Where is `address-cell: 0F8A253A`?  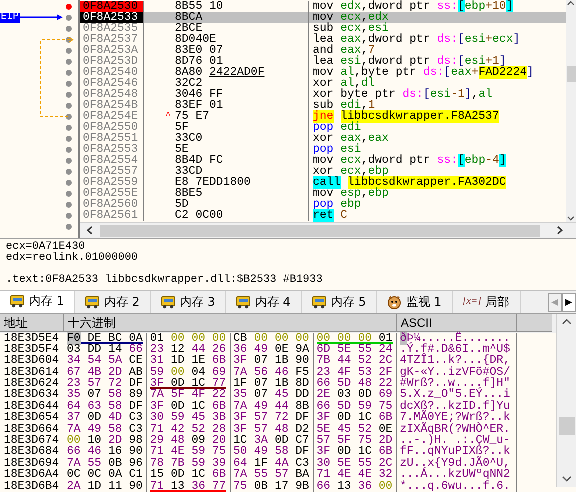 address-cell: 0F8A253A is located at coordinates (112, 50).